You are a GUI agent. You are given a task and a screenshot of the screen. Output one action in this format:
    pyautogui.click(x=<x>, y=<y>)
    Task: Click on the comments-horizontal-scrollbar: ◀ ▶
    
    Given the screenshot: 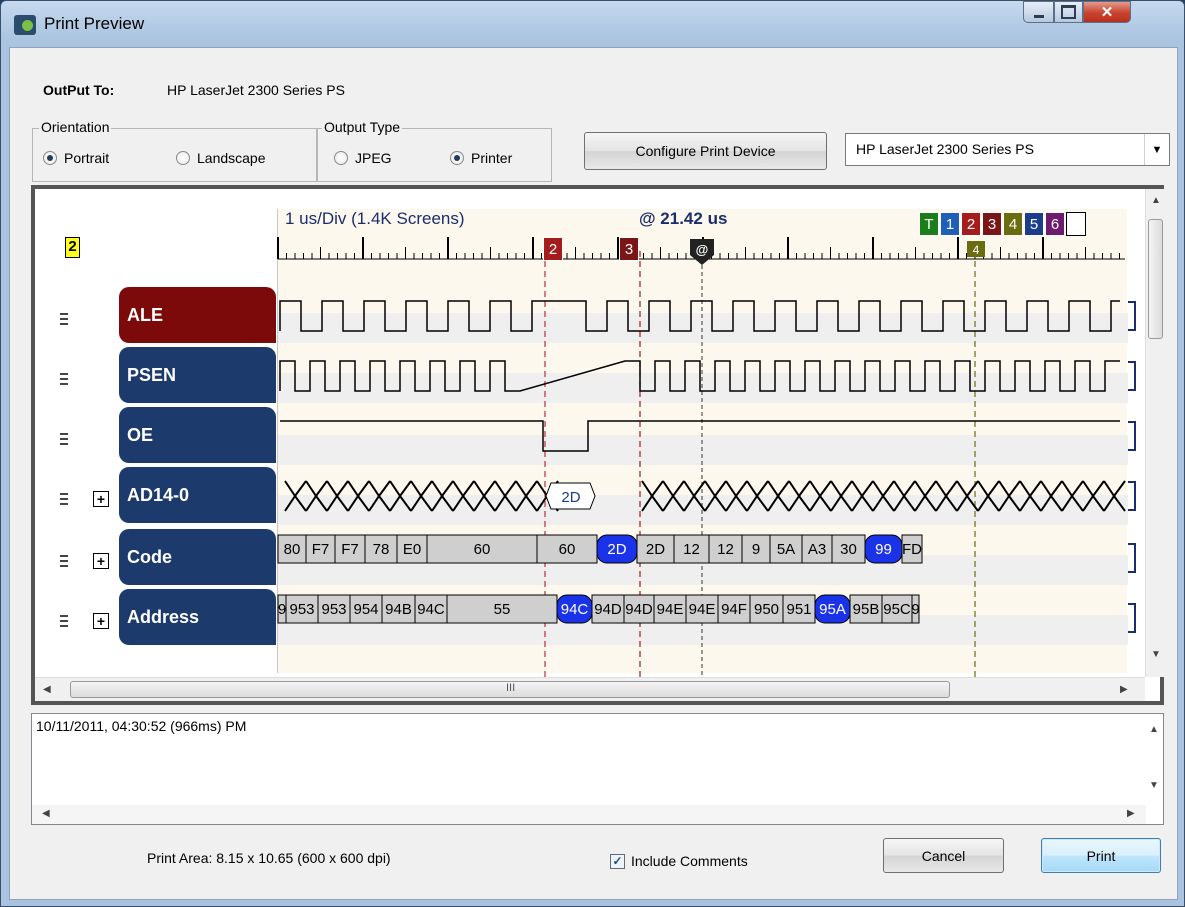 What is the action you would take?
    pyautogui.click(x=589, y=814)
    